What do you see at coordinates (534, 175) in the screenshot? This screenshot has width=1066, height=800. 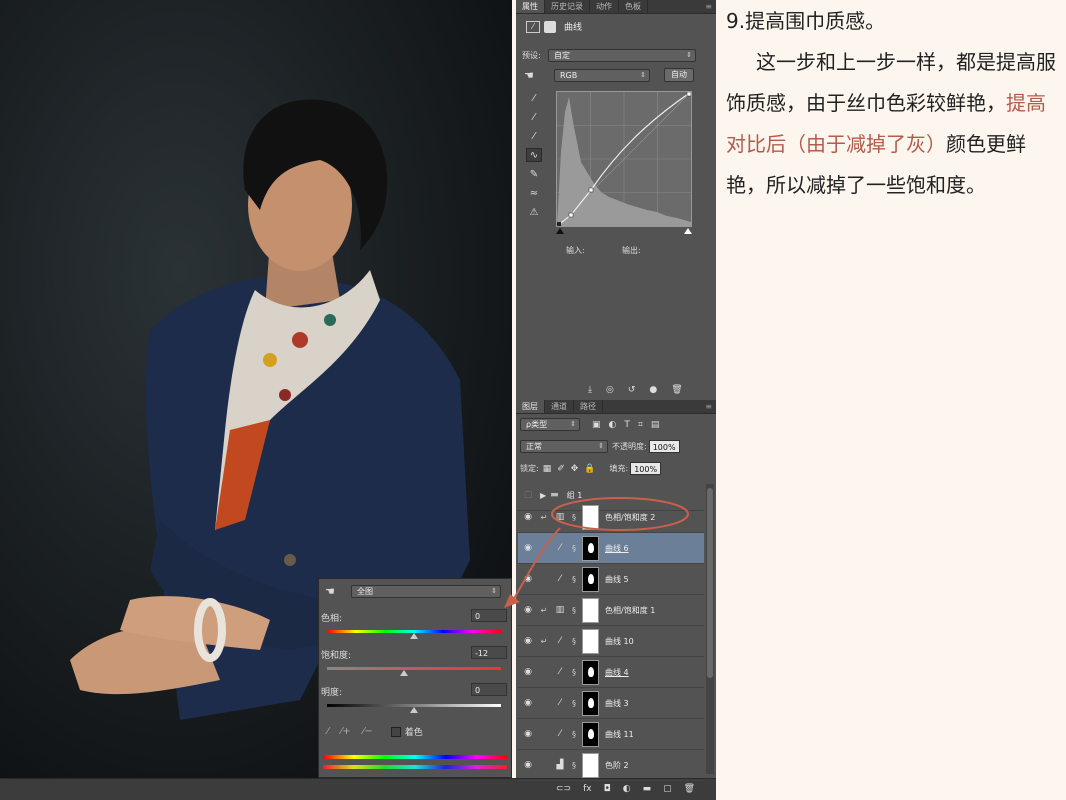 I see `pencil-tool-icon: ✎` at bounding box center [534, 175].